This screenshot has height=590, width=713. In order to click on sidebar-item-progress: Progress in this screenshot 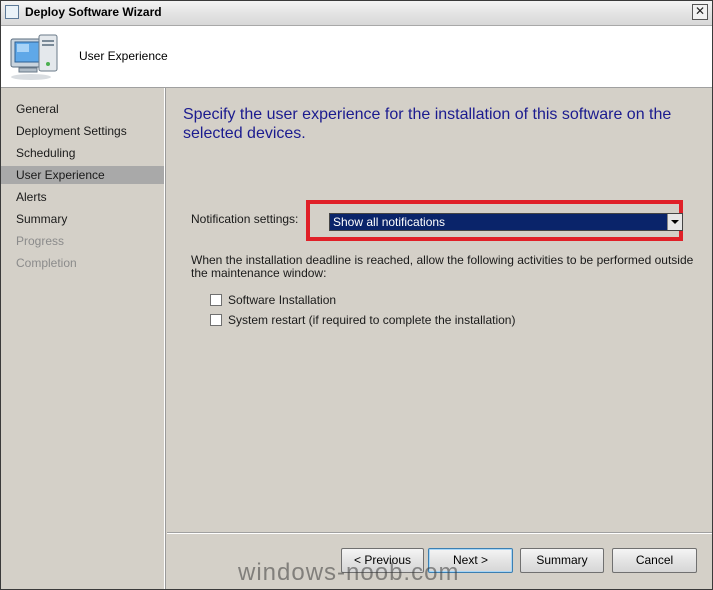, I will do `click(40, 241)`.